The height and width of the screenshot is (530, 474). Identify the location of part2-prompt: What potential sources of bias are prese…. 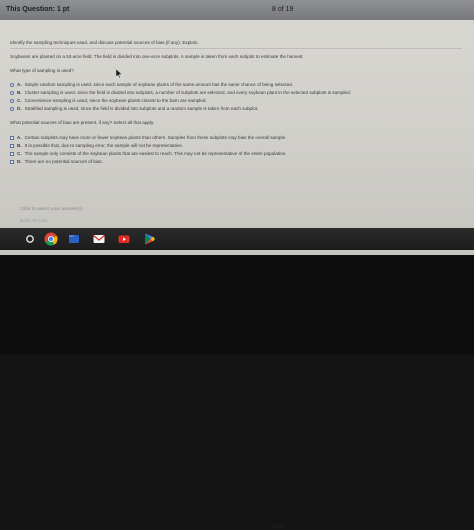
(82, 122).